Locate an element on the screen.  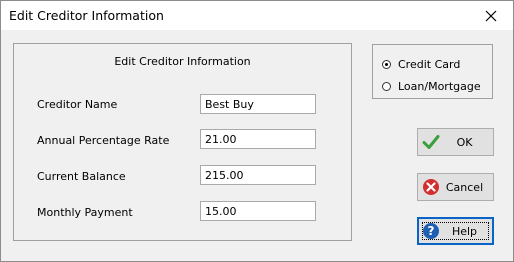
ok-button-label: OK is located at coordinates (464, 142).